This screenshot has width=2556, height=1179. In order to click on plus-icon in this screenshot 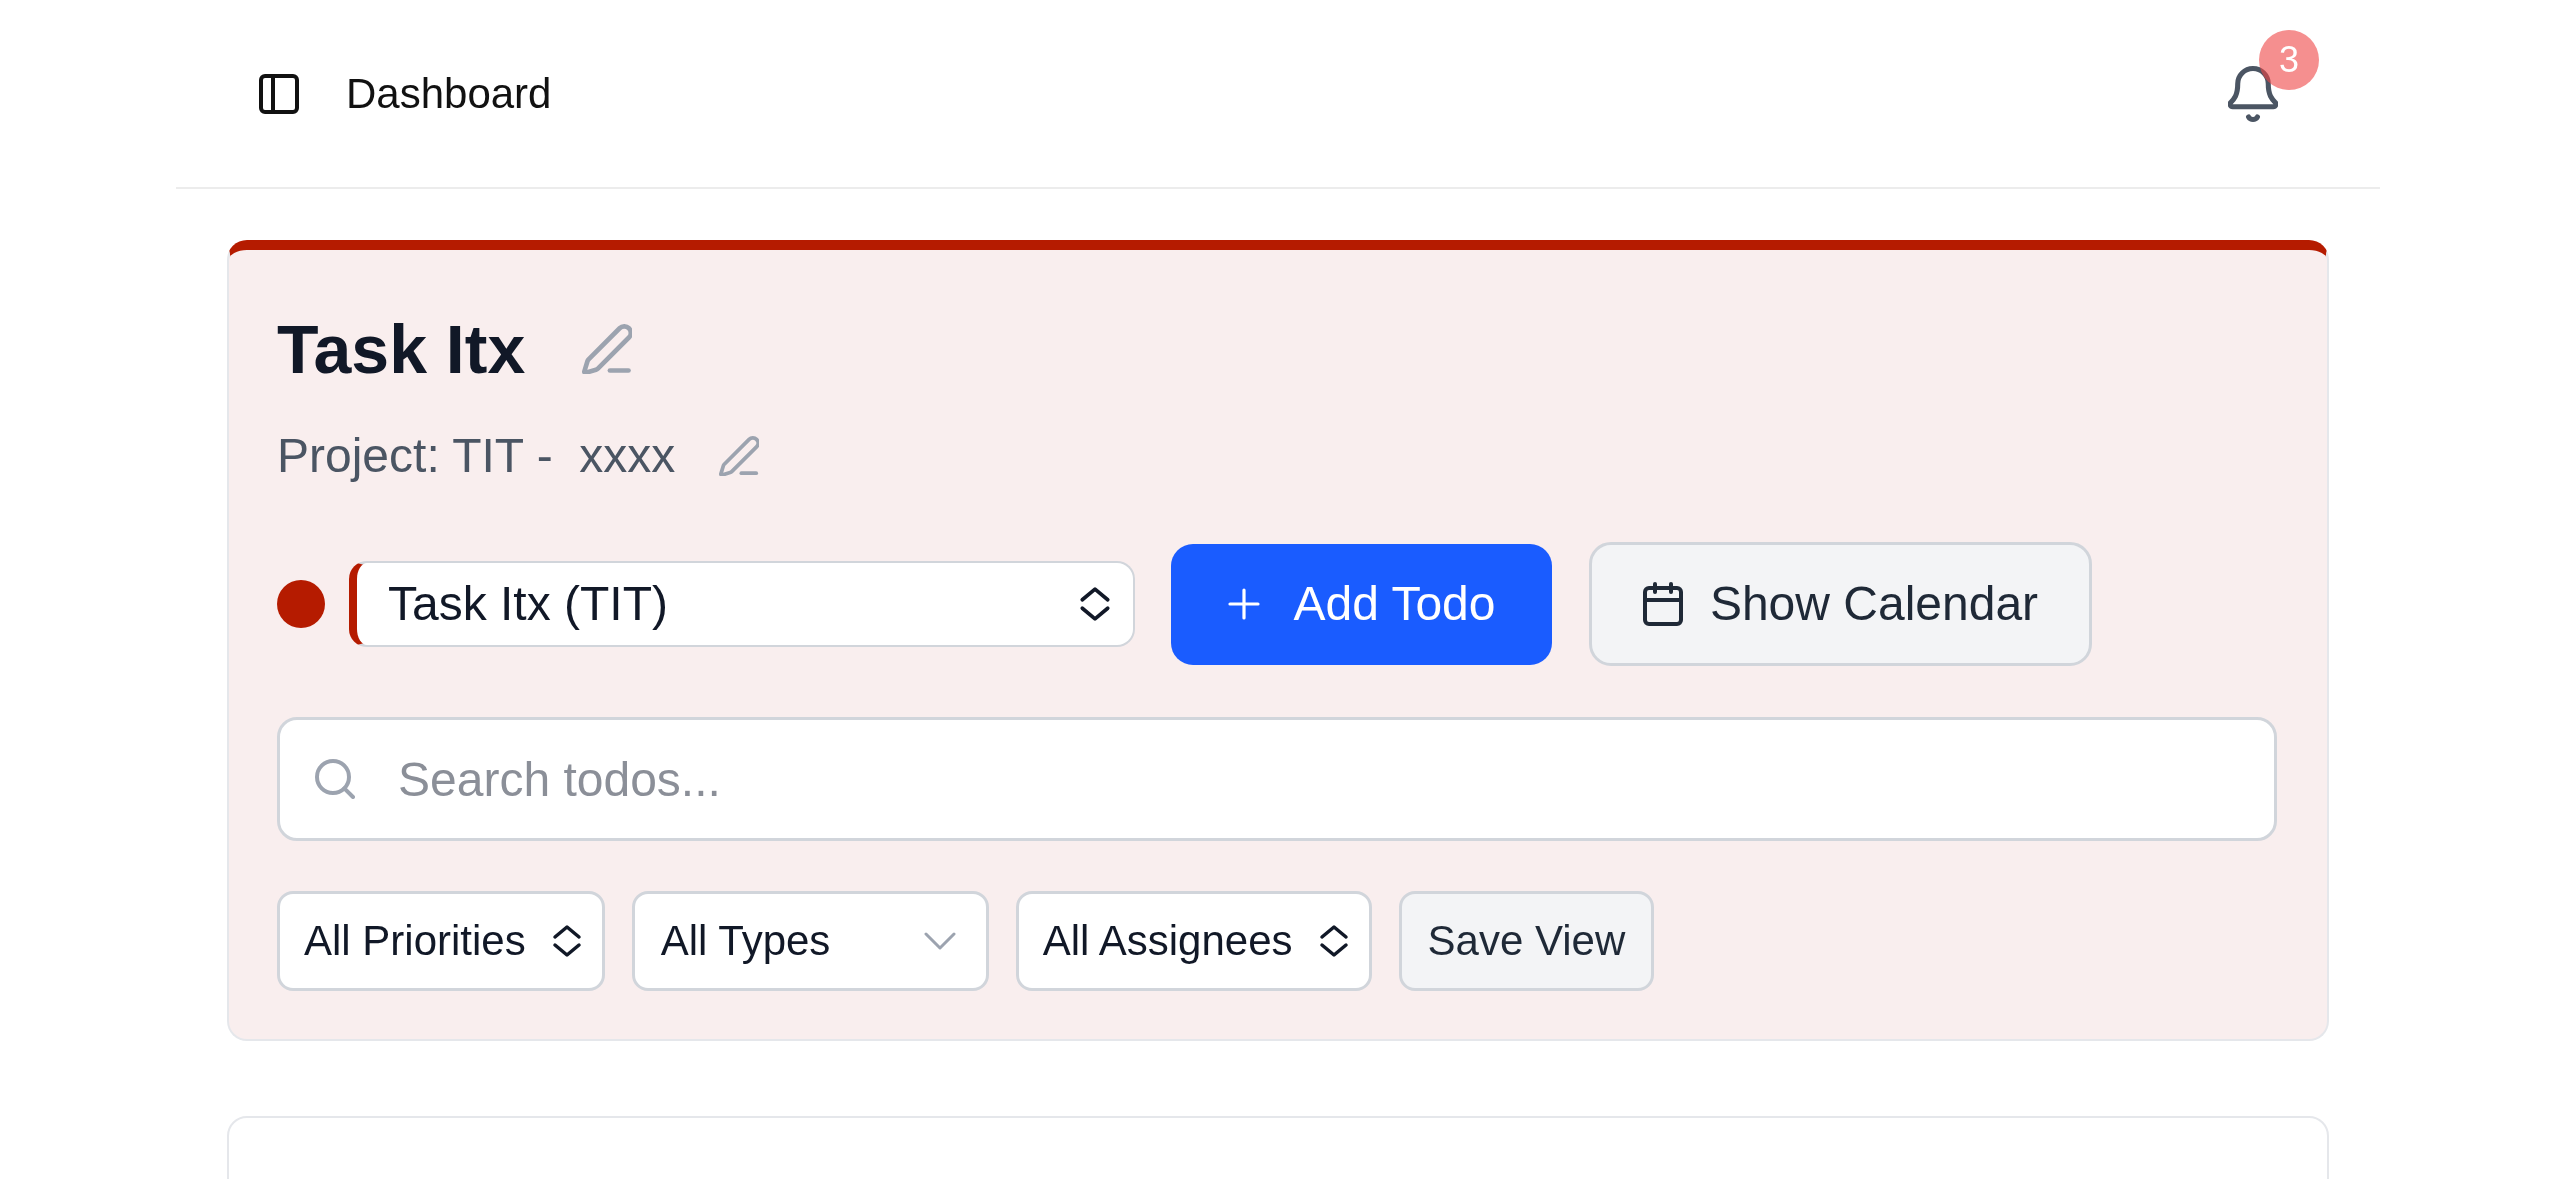, I will do `click(1243, 604)`.